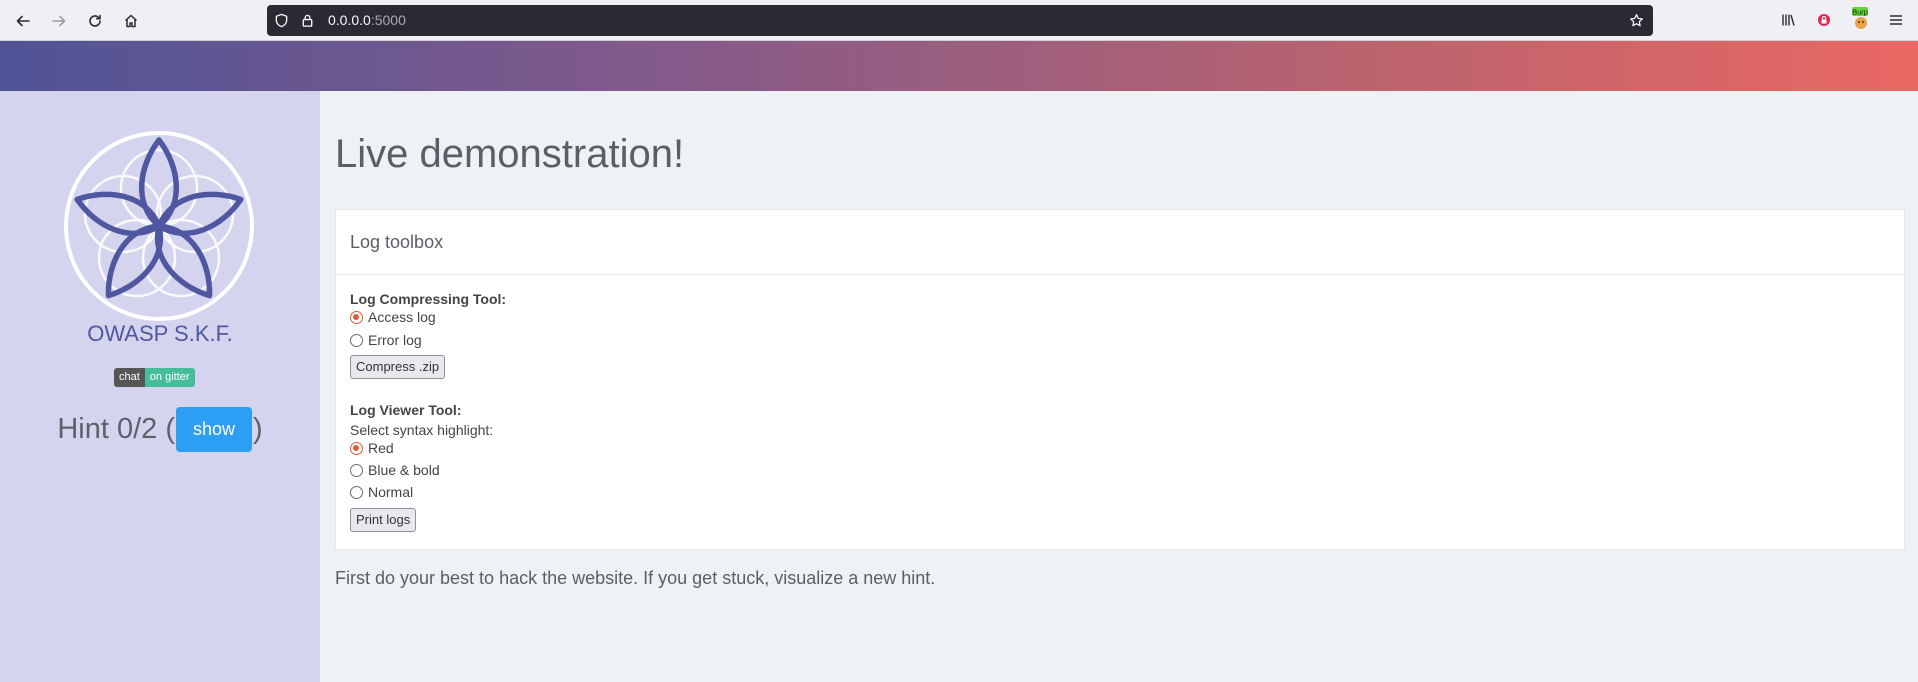  Describe the element at coordinates (116, 429) in the screenshot. I see `hint-prefix: Hint 0/2 (` at that location.